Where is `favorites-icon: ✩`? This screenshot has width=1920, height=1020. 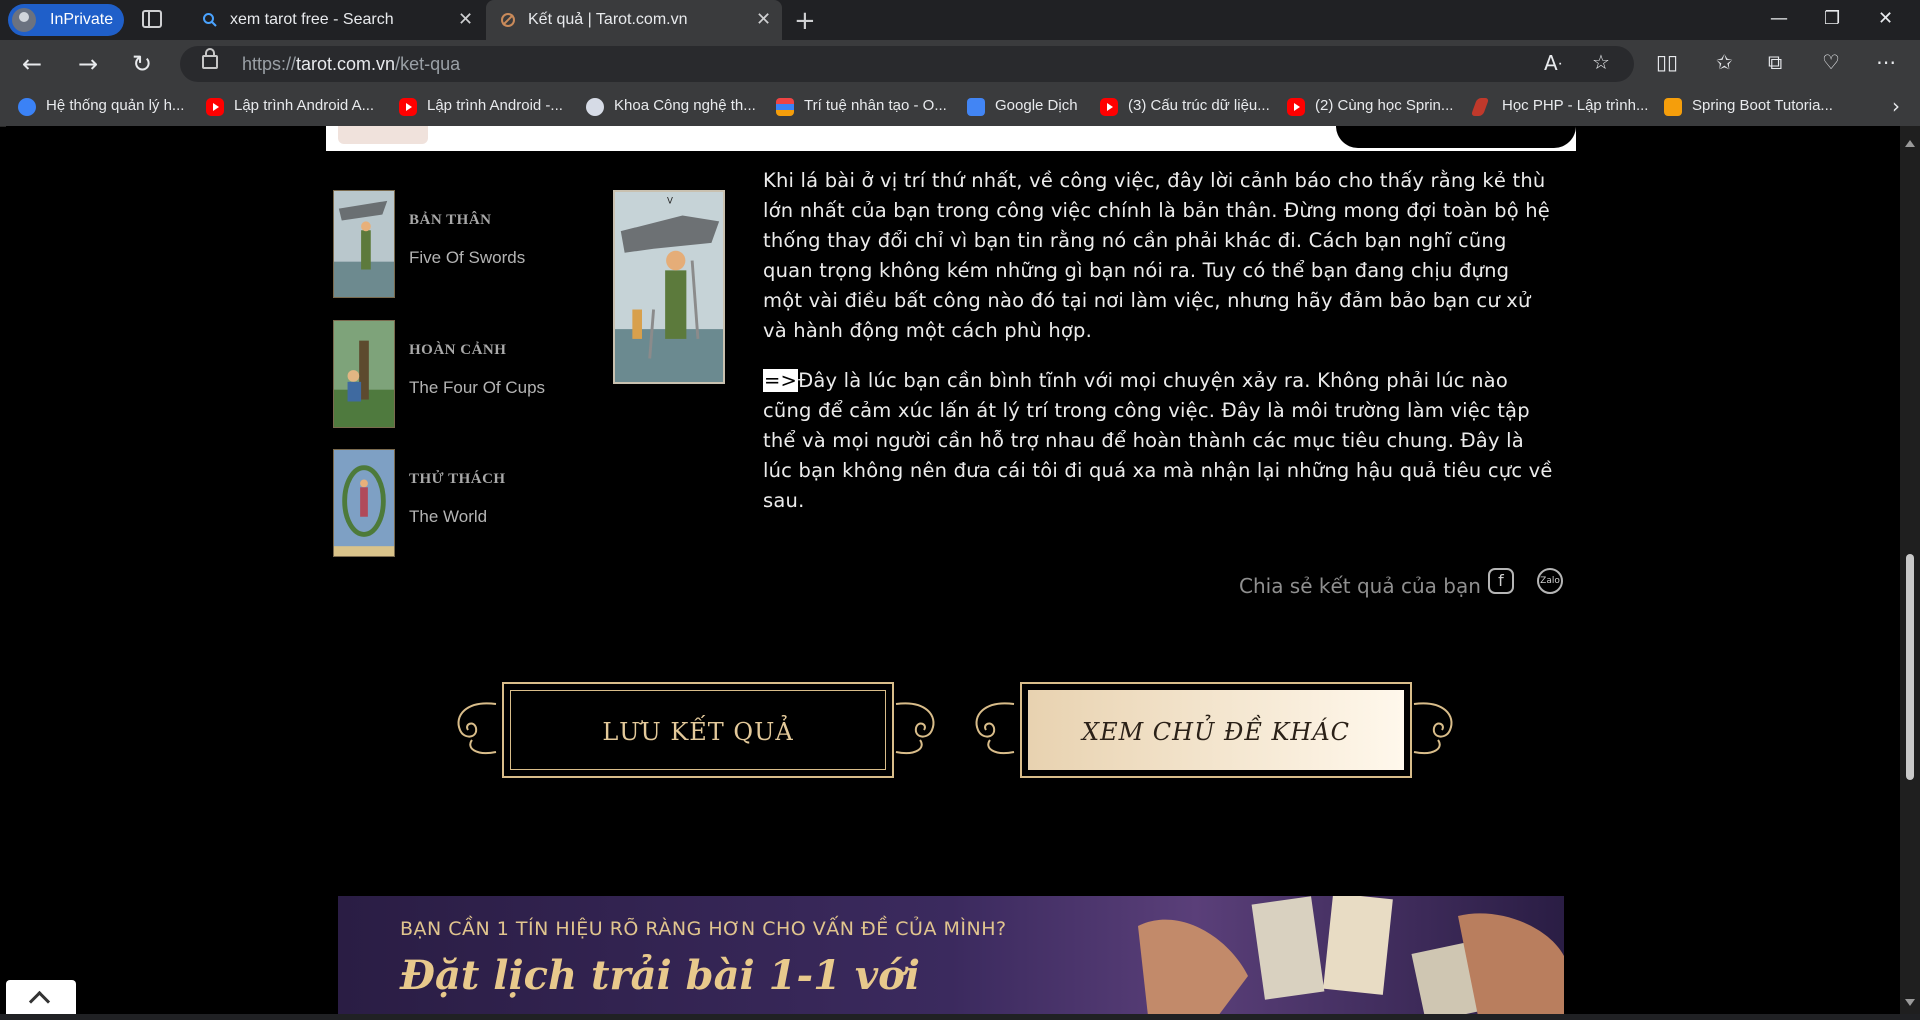
favorites-icon: ✩ is located at coordinates (1724, 62).